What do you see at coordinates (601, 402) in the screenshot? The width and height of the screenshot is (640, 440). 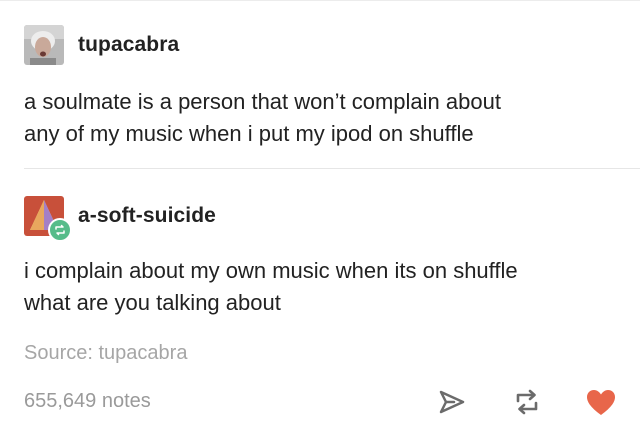 I see `heart-icon` at bounding box center [601, 402].